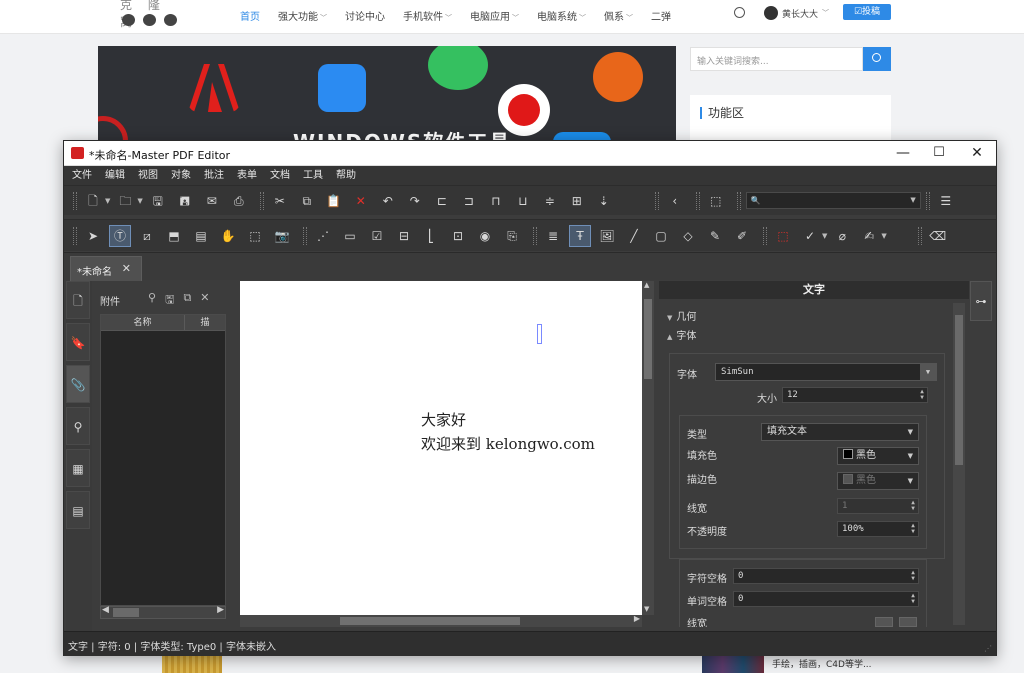 This screenshot has width=1024, height=673. What do you see at coordinates (833, 200) in the screenshot?
I see `toolbar-search-input: 🔍 ▼` at bounding box center [833, 200].